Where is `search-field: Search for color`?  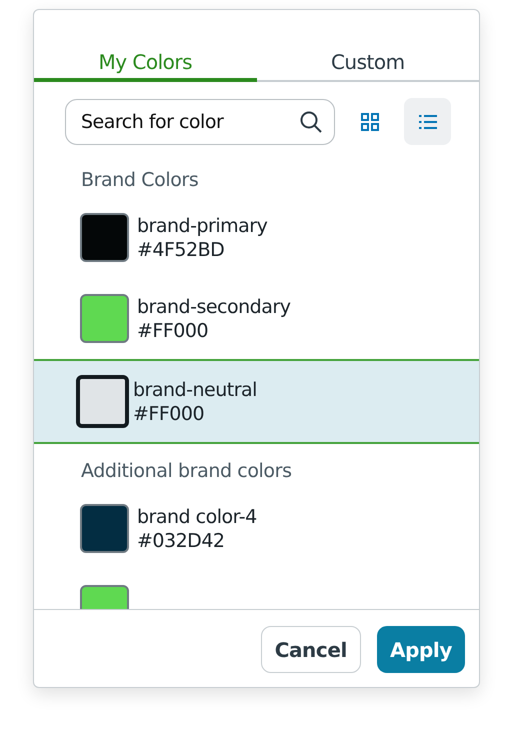 search-field: Search for color is located at coordinates (200, 121).